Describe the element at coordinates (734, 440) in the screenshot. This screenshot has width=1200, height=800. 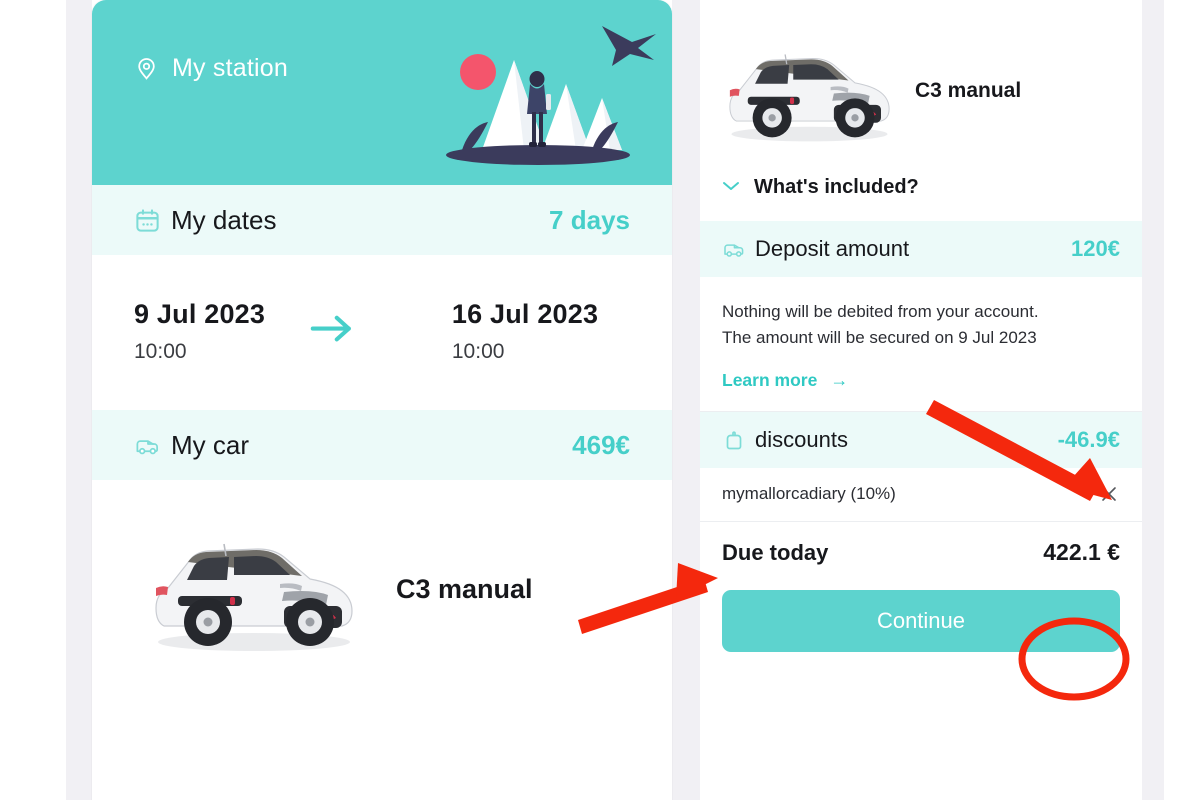
I see `tag-icon` at that location.